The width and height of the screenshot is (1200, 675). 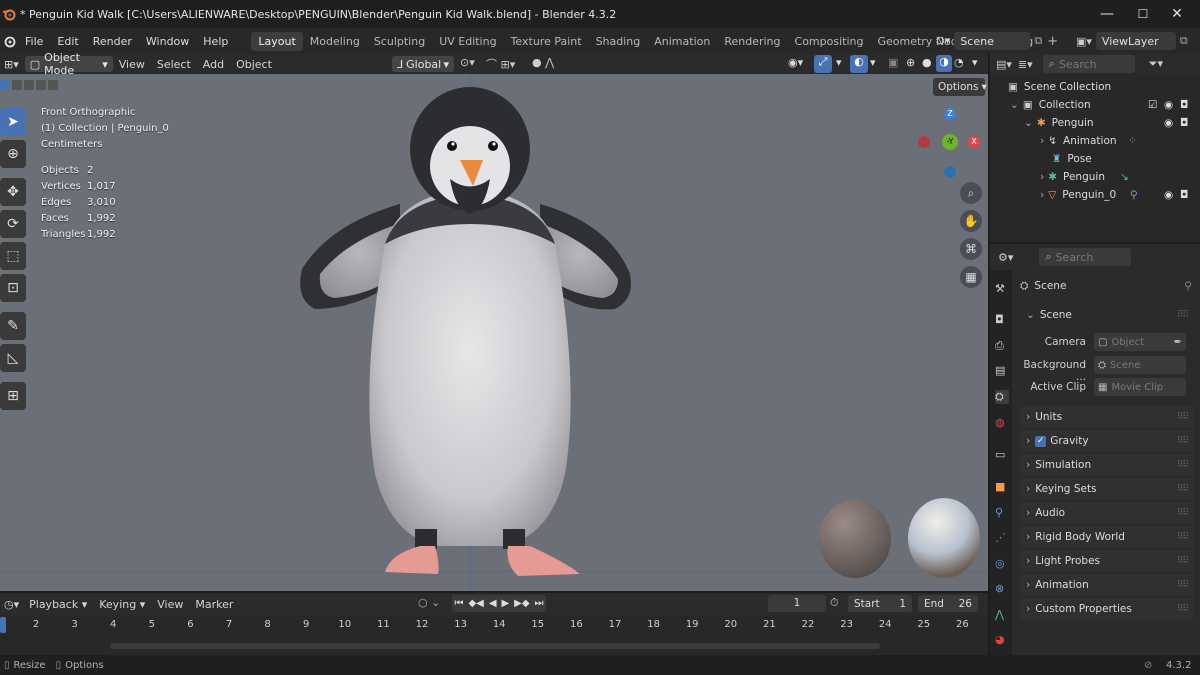 What do you see at coordinates (543, 62) in the screenshot?
I see `proportional-edit-icon: ● ⋀` at bounding box center [543, 62].